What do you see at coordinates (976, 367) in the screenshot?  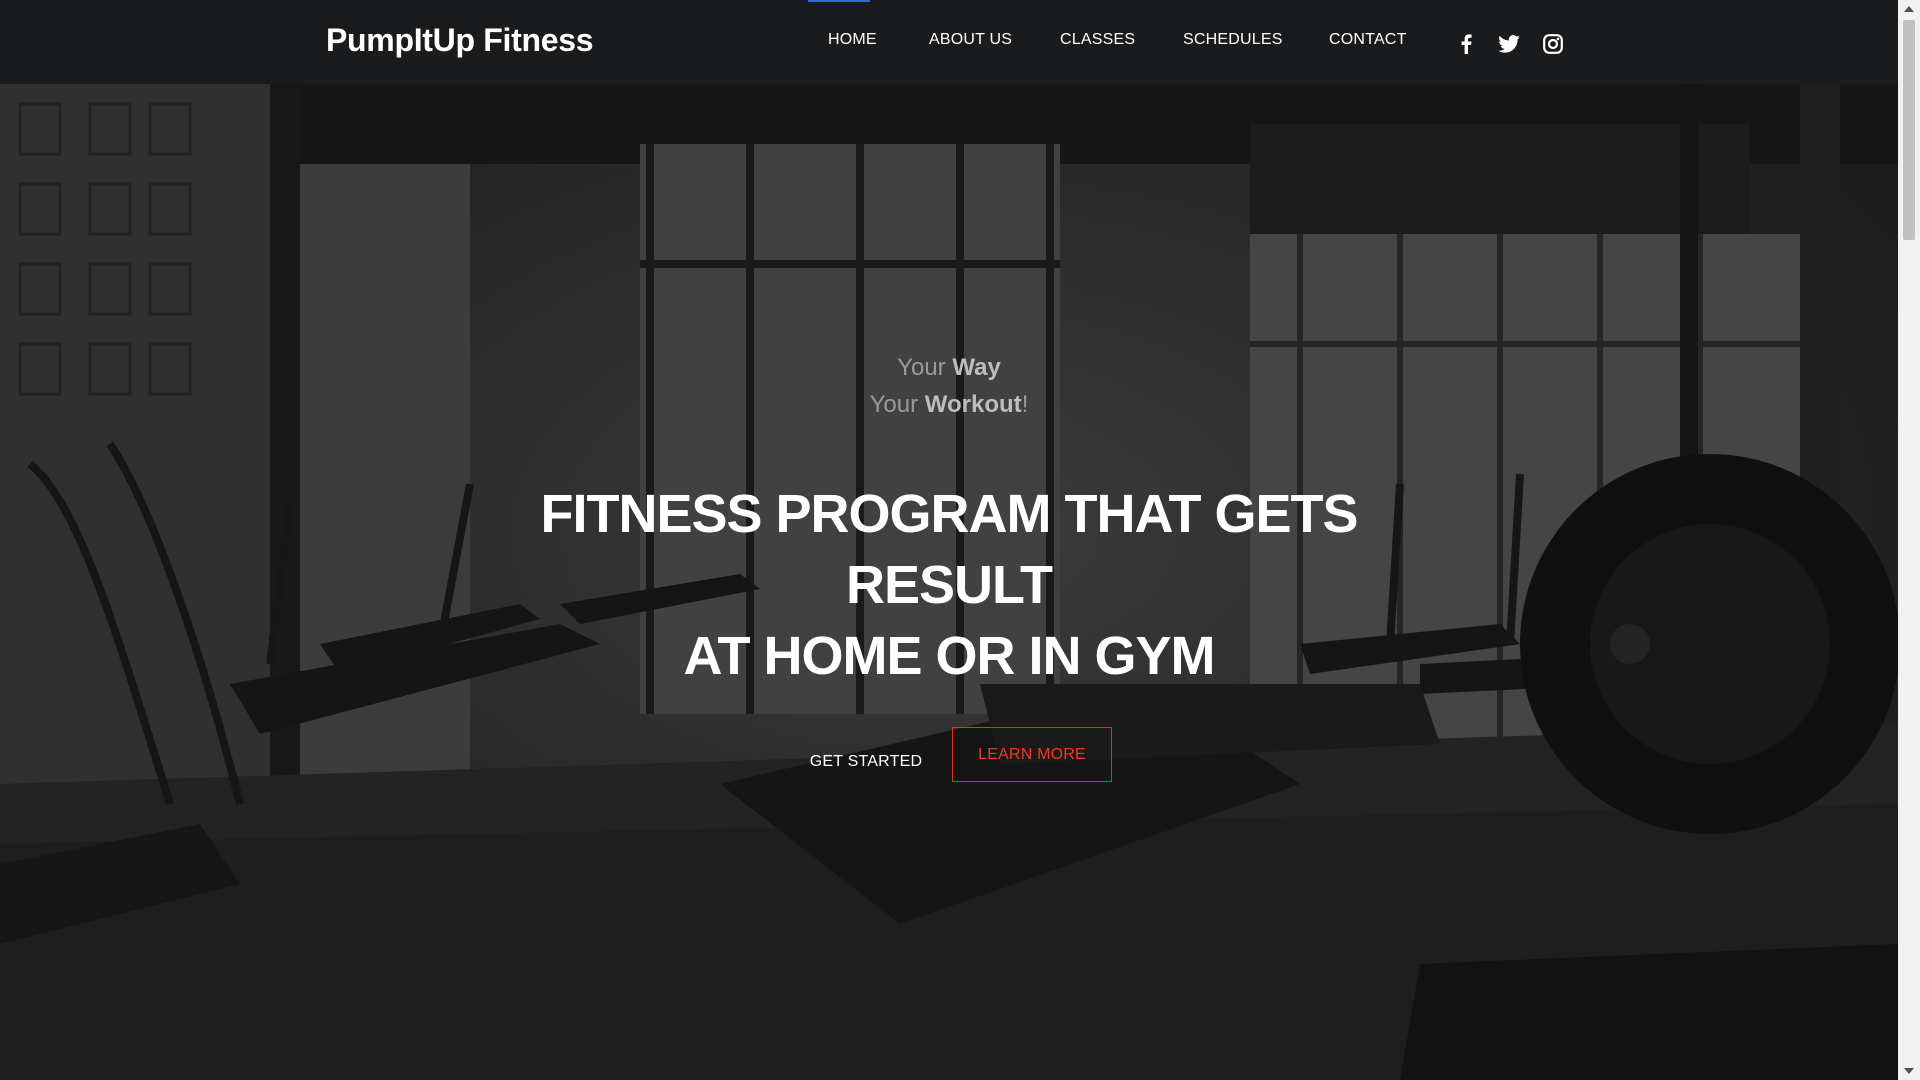 I see `tagline-1-bold: Way` at bounding box center [976, 367].